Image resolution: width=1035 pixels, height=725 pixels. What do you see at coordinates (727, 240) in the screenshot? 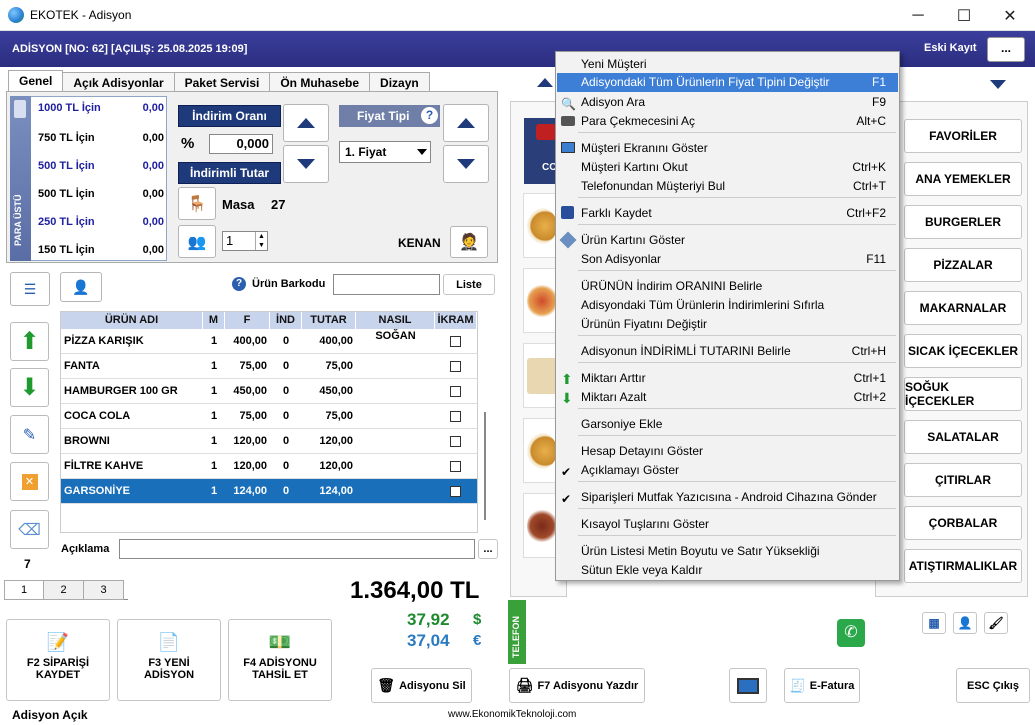
I see `menu-item: Ürün Kartını Göster` at bounding box center [727, 240].